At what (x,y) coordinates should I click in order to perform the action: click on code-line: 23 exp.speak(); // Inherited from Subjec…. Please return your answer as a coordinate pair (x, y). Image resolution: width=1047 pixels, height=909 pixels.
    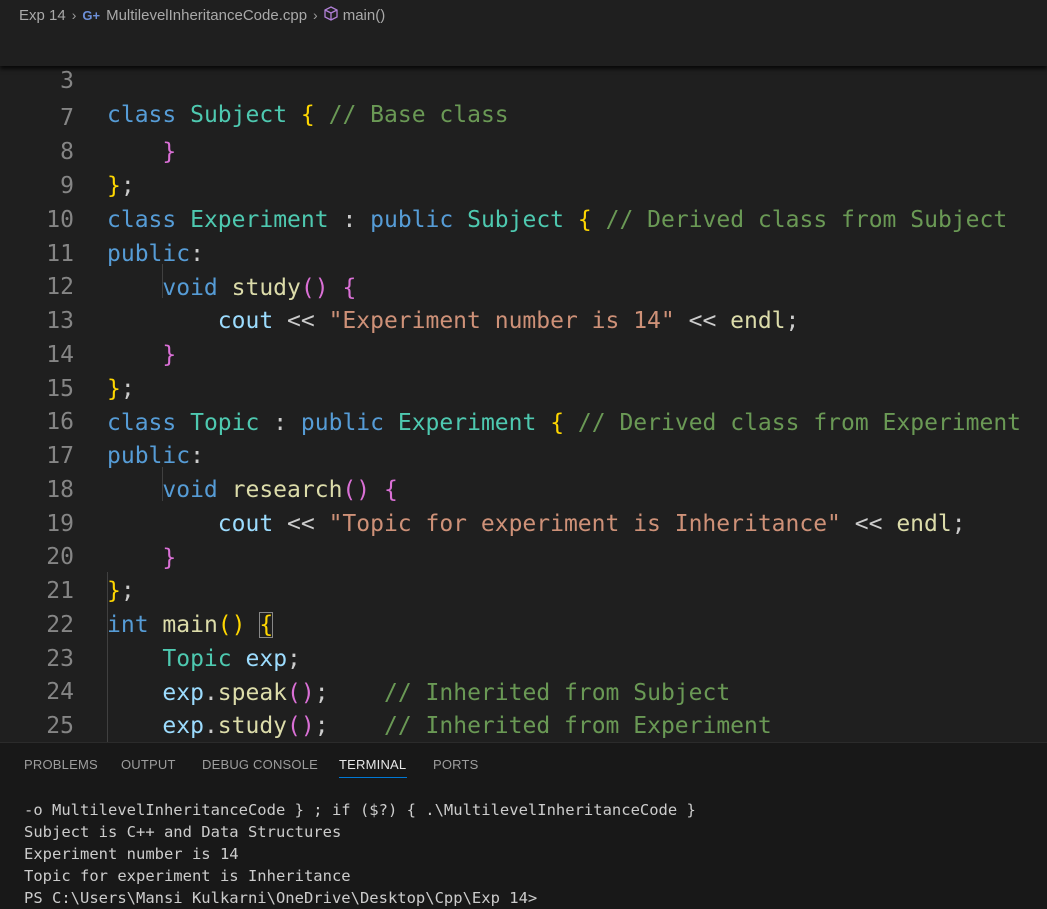
    Looking at the image, I should click on (523, 657).